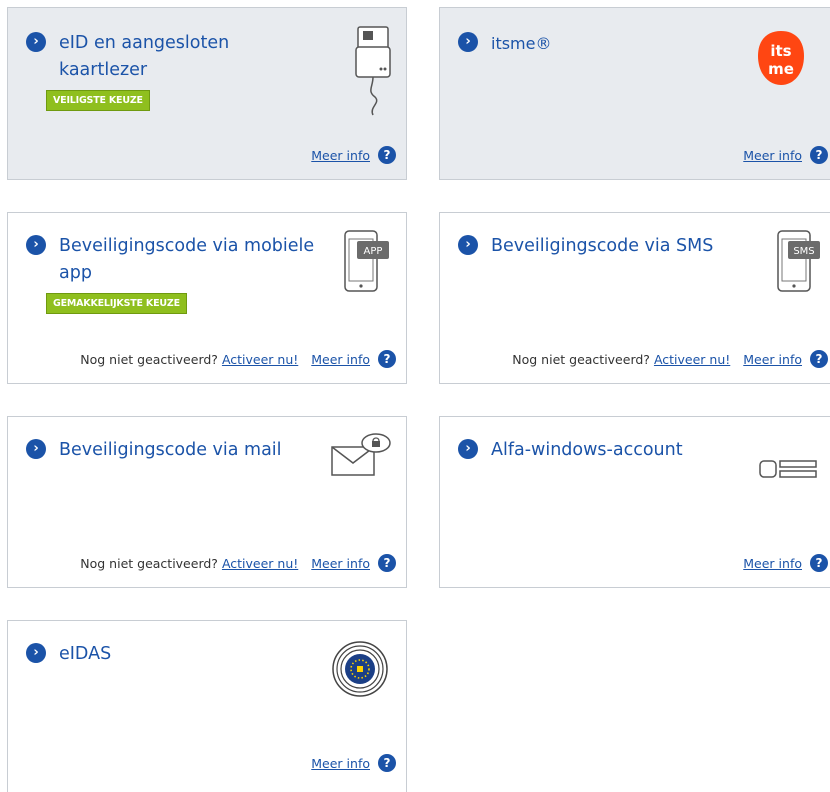  I want to click on card-title: itsme®, so click(521, 43).